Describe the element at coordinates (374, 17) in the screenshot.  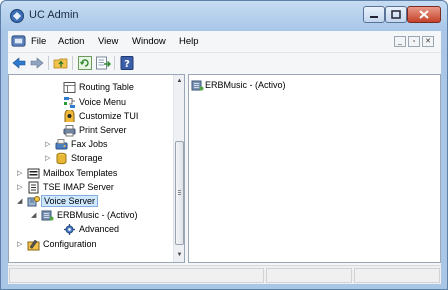
I see `minimize-icon` at that location.